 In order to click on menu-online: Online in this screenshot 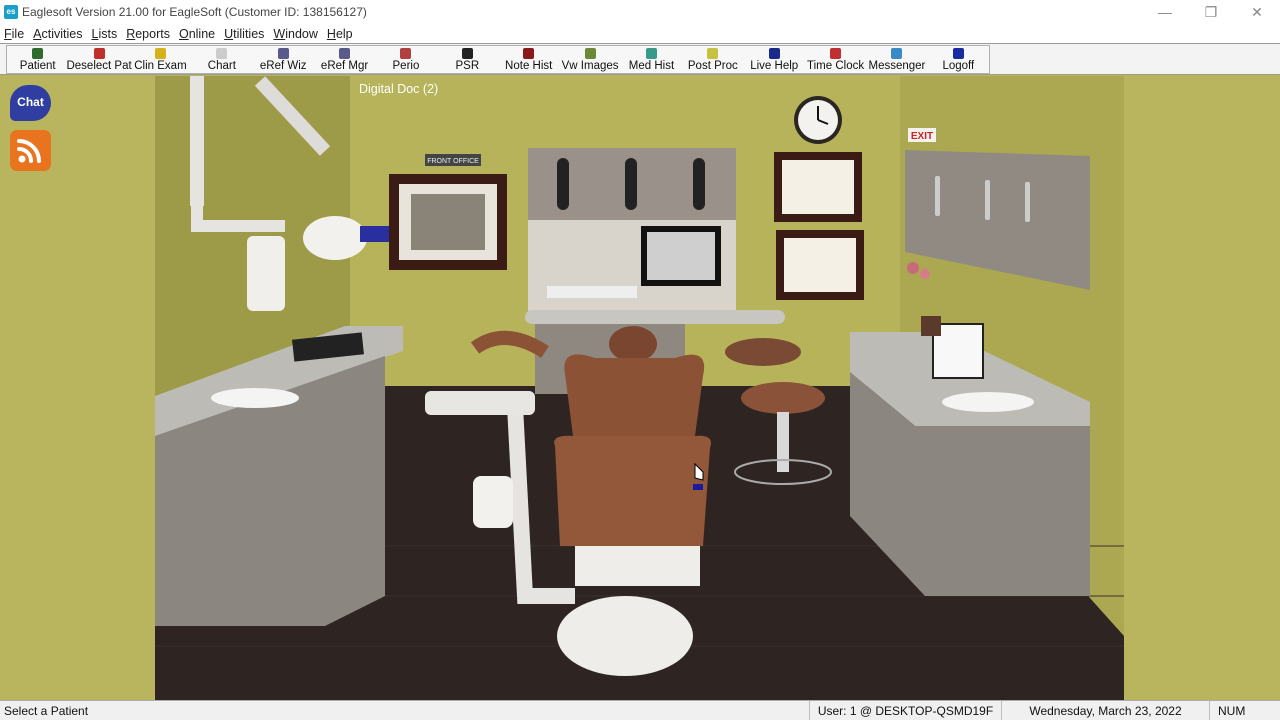, I will do `click(197, 34)`.